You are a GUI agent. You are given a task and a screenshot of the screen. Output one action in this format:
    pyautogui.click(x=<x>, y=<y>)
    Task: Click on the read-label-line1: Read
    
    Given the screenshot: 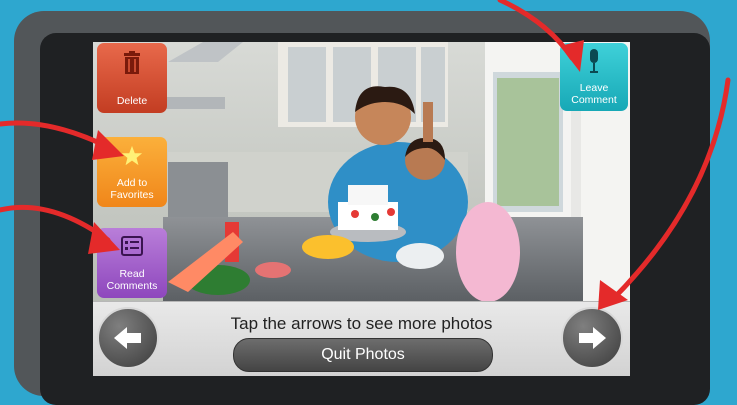 What is the action you would take?
    pyautogui.click(x=132, y=274)
    